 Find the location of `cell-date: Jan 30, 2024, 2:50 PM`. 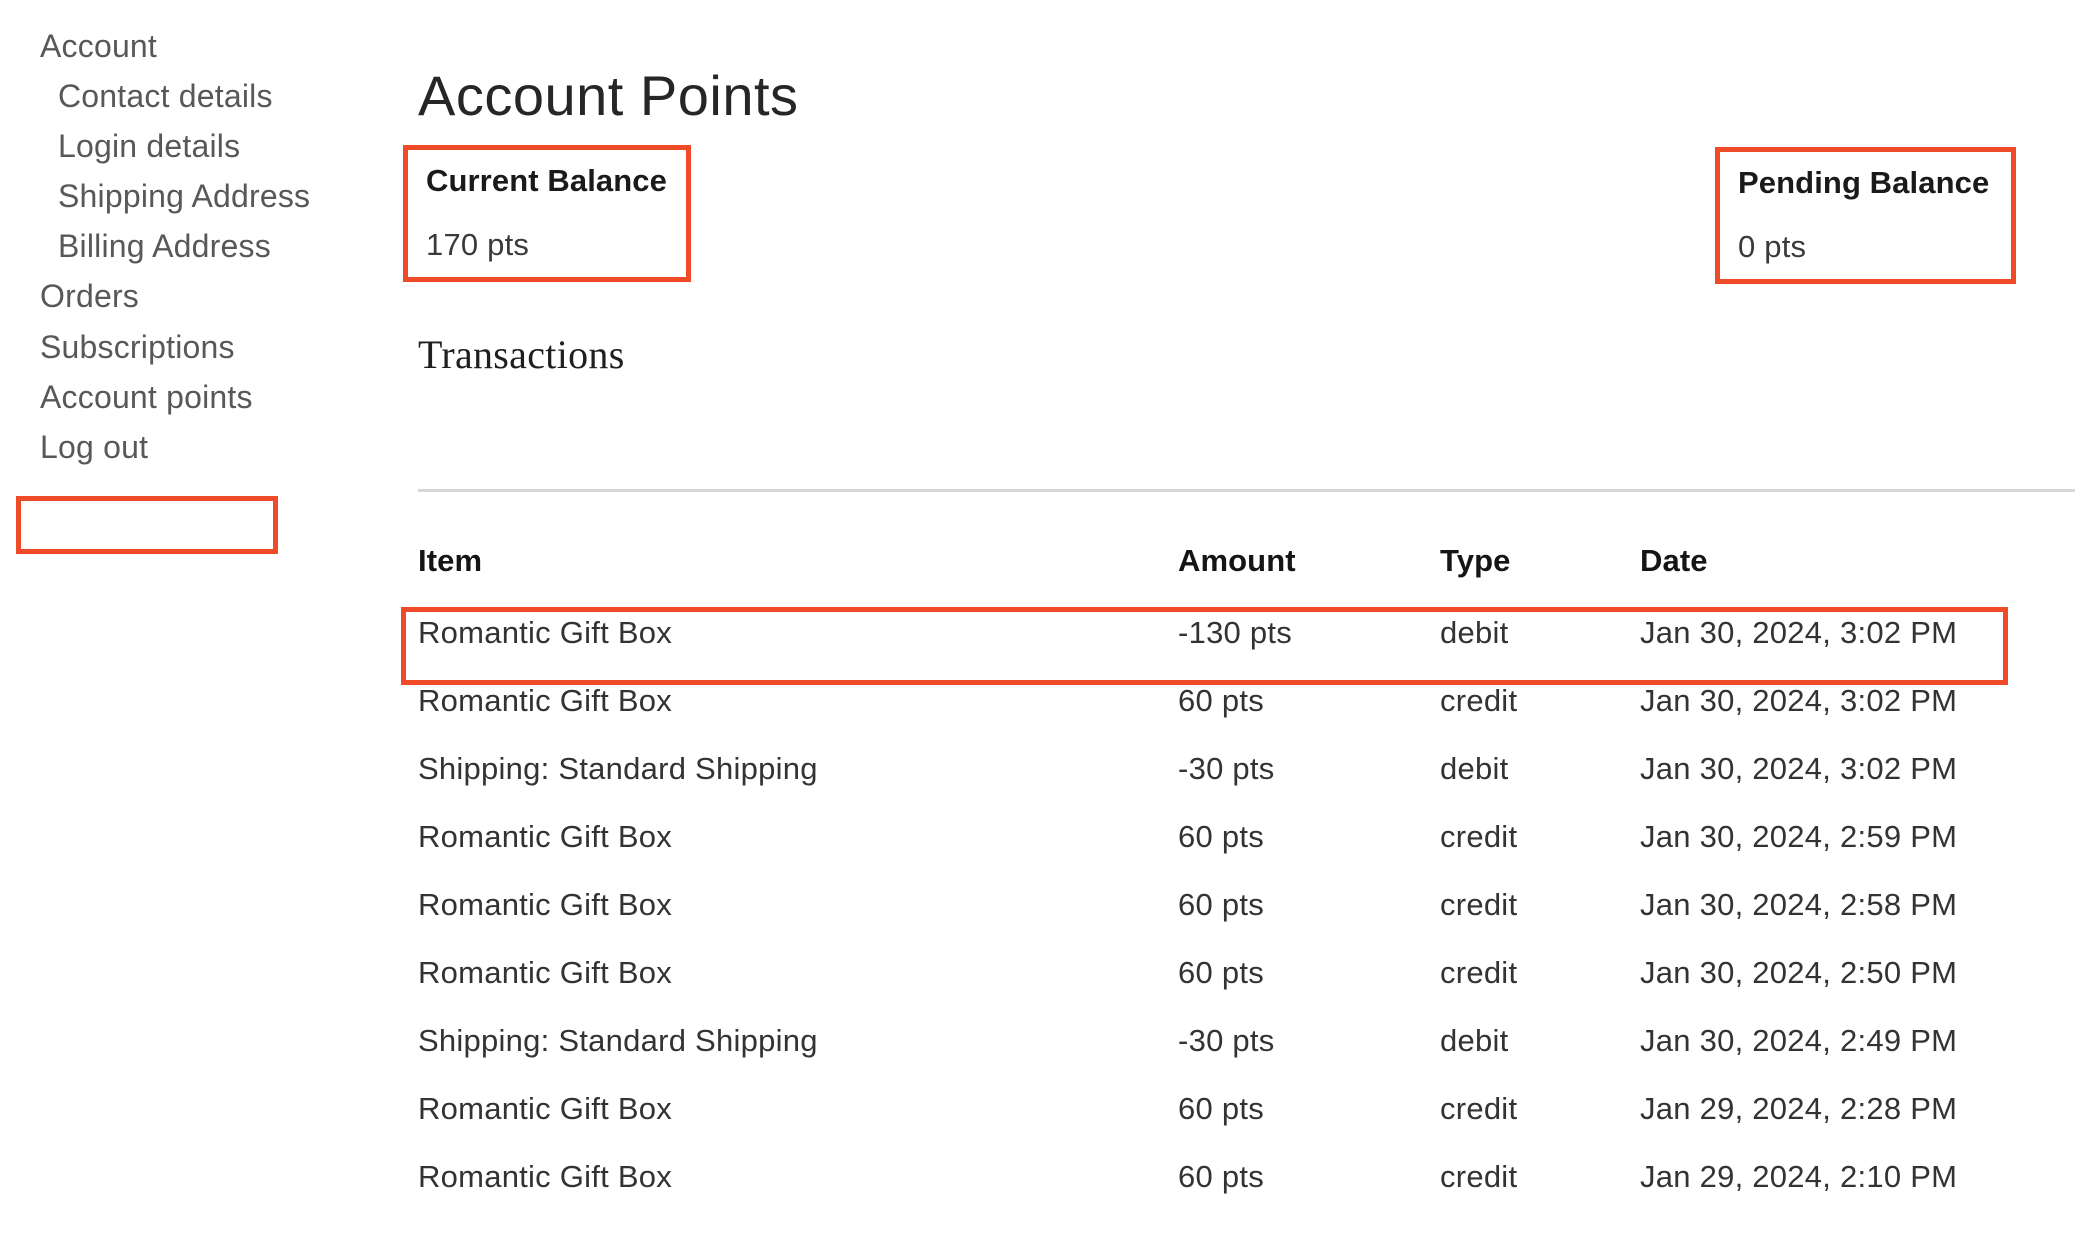

cell-date: Jan 30, 2024, 2:50 PM is located at coordinates (1799, 972).